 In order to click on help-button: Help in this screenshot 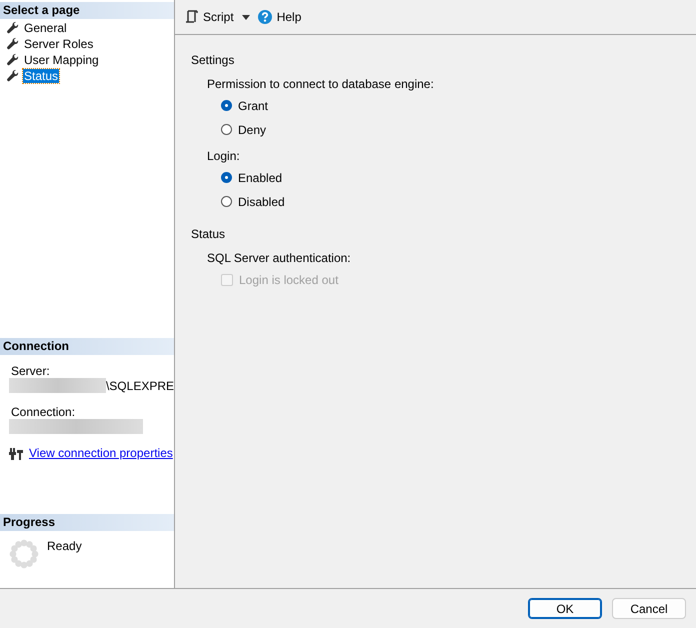, I will do `click(280, 17)`.